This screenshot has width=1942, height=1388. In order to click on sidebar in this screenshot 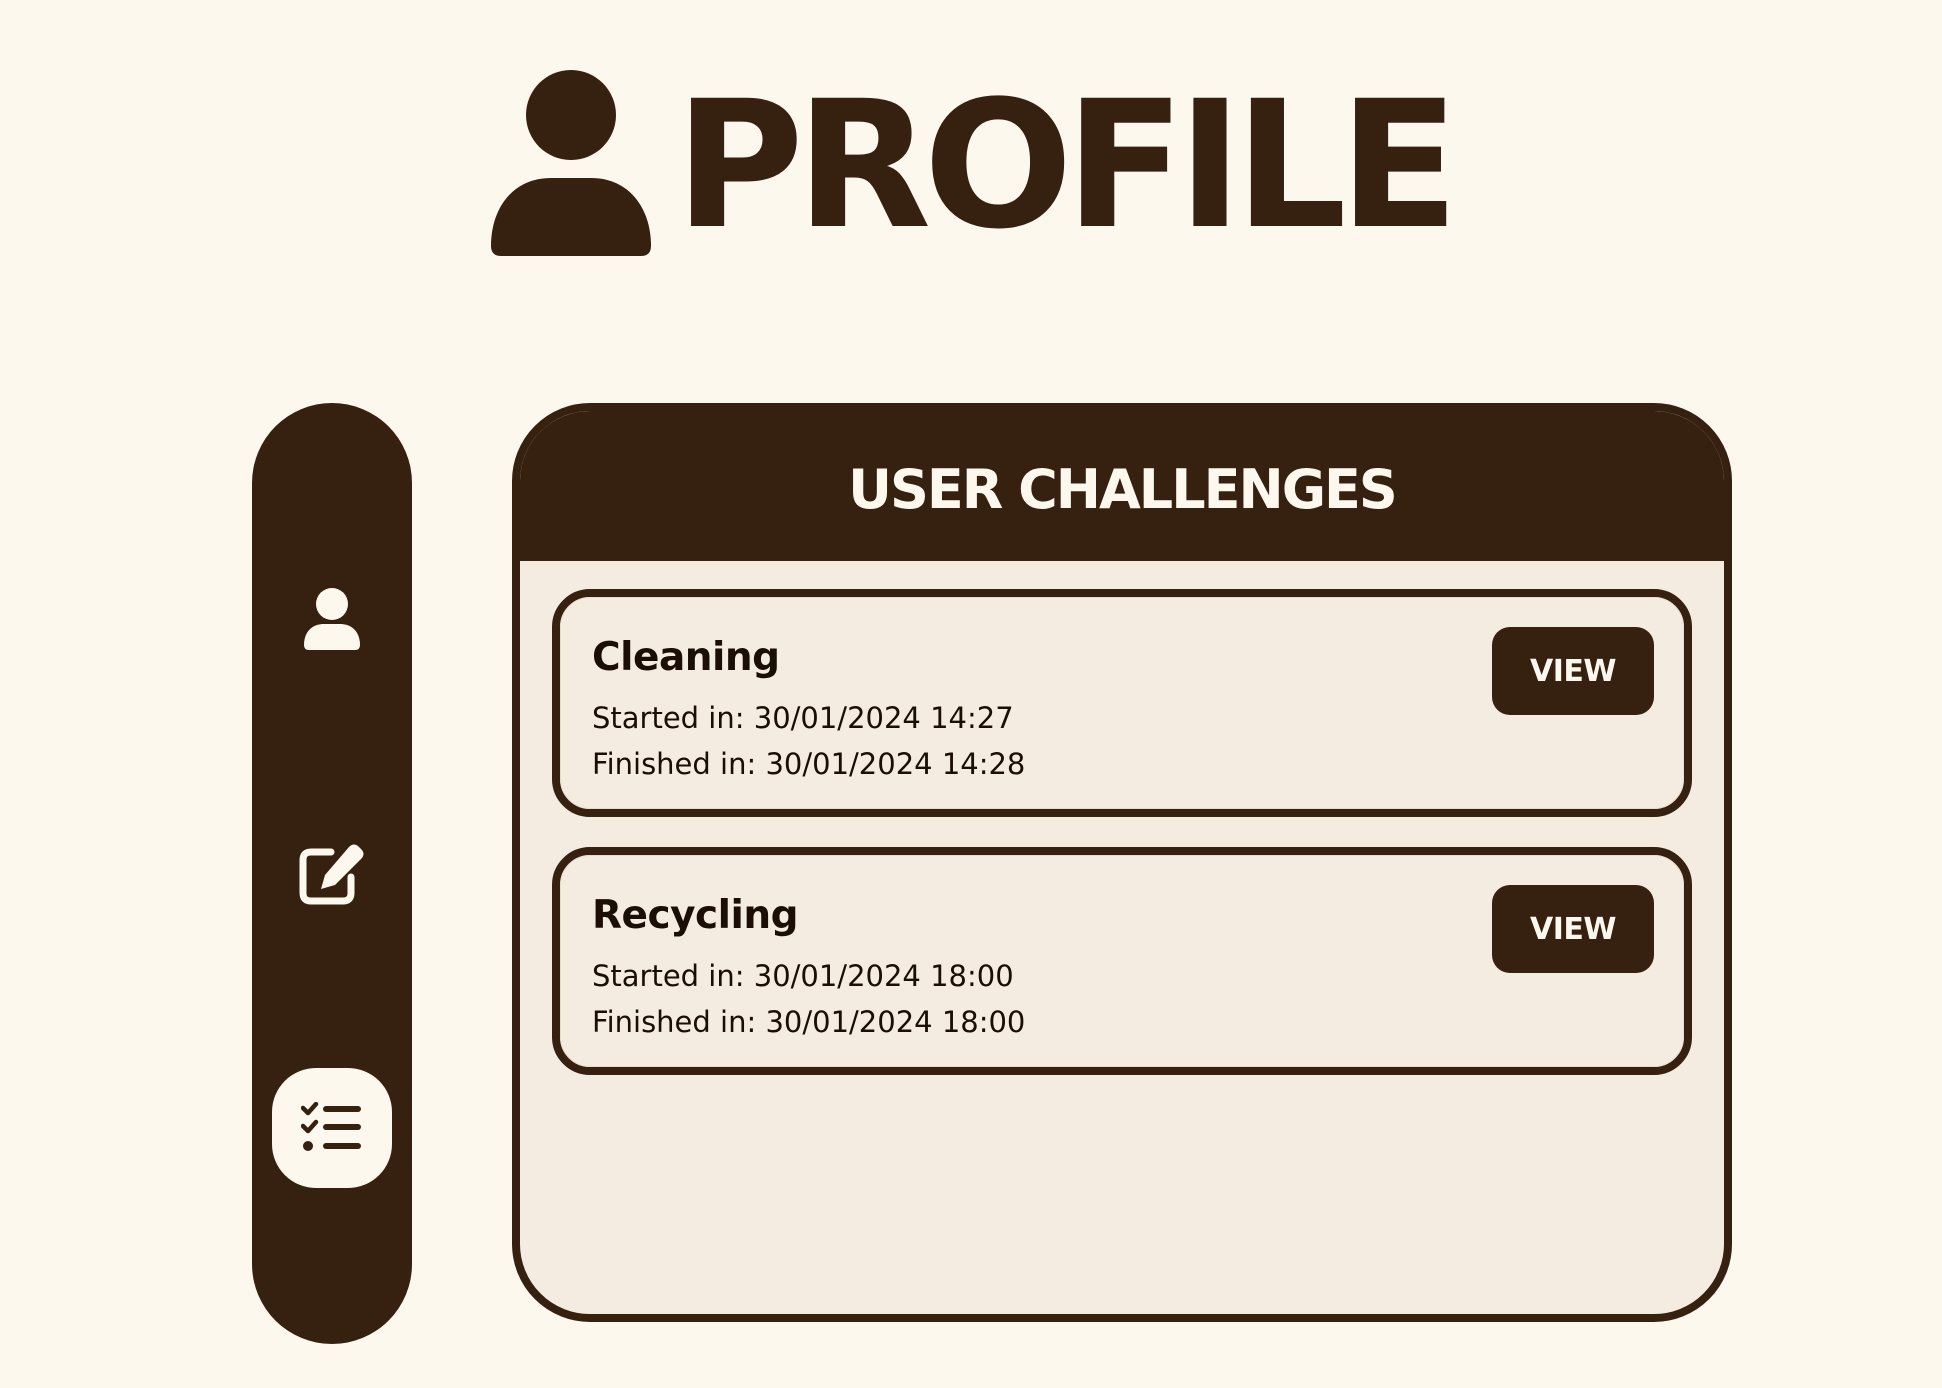, I will do `click(332, 873)`.